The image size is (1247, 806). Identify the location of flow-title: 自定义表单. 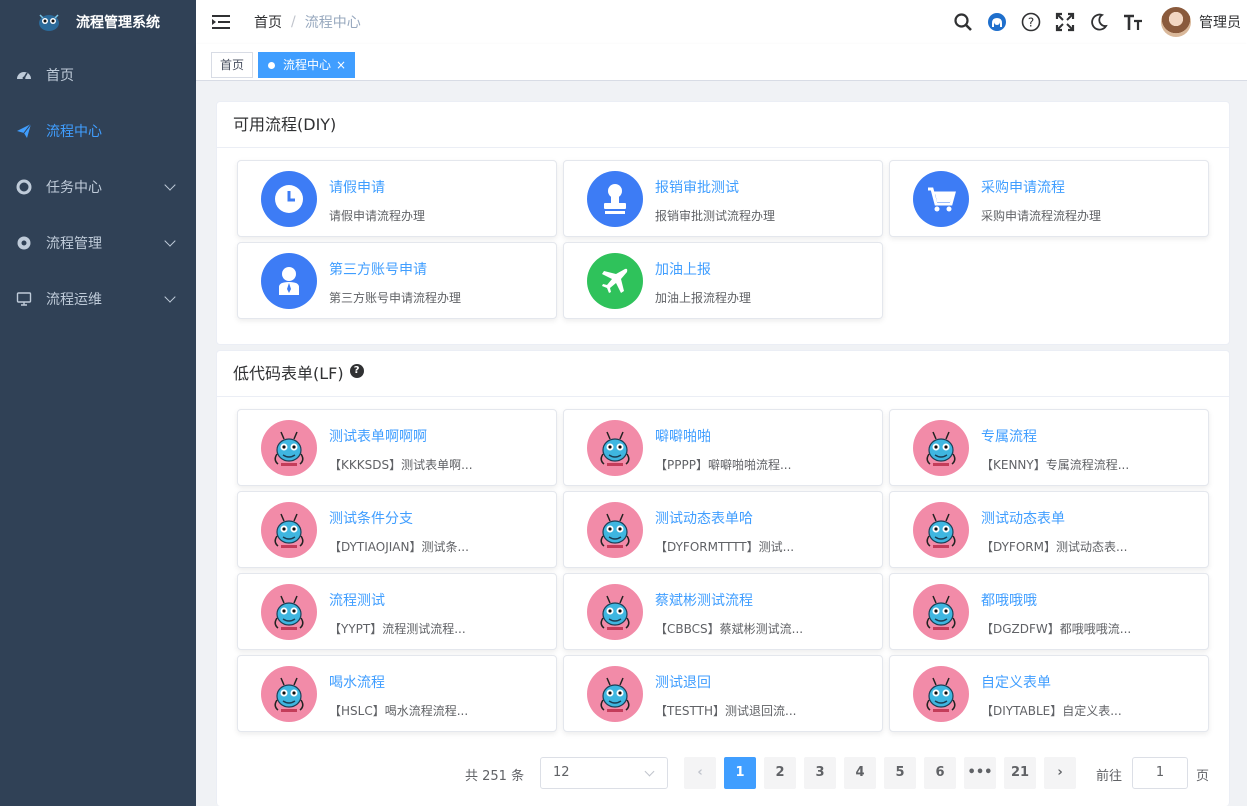
(1016, 682).